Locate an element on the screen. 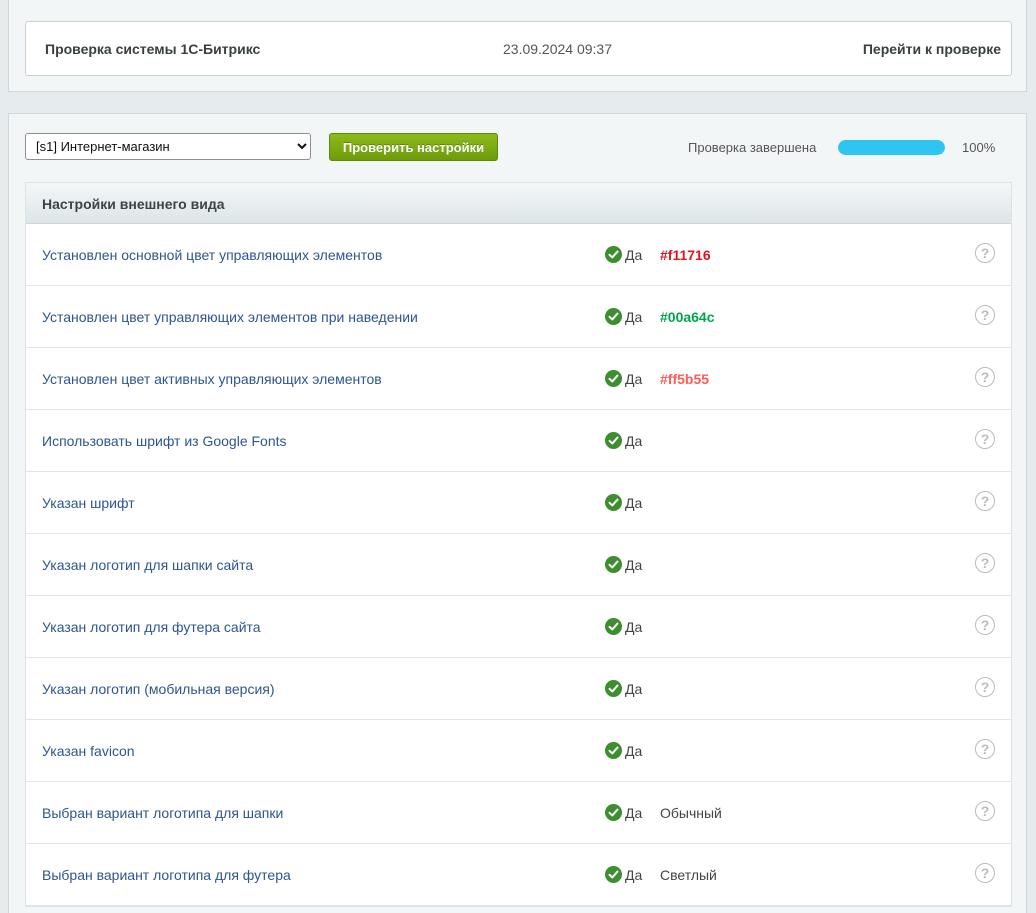 The width and height of the screenshot is (1036, 913). row-label: Указан favicon is located at coordinates (88, 751).